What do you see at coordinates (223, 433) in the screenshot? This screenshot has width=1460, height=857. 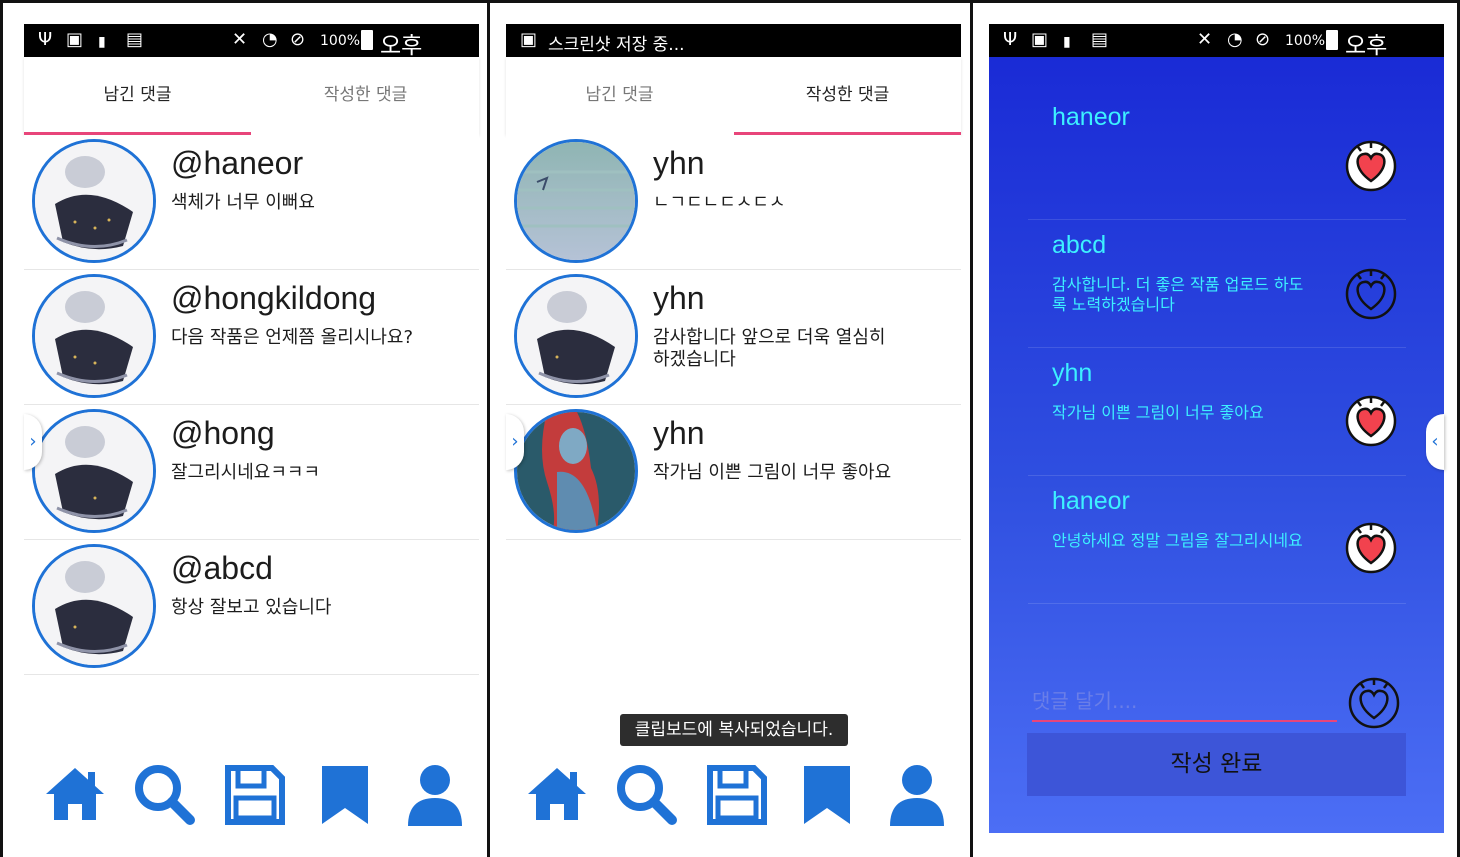 I see `comment-username: @hong` at bounding box center [223, 433].